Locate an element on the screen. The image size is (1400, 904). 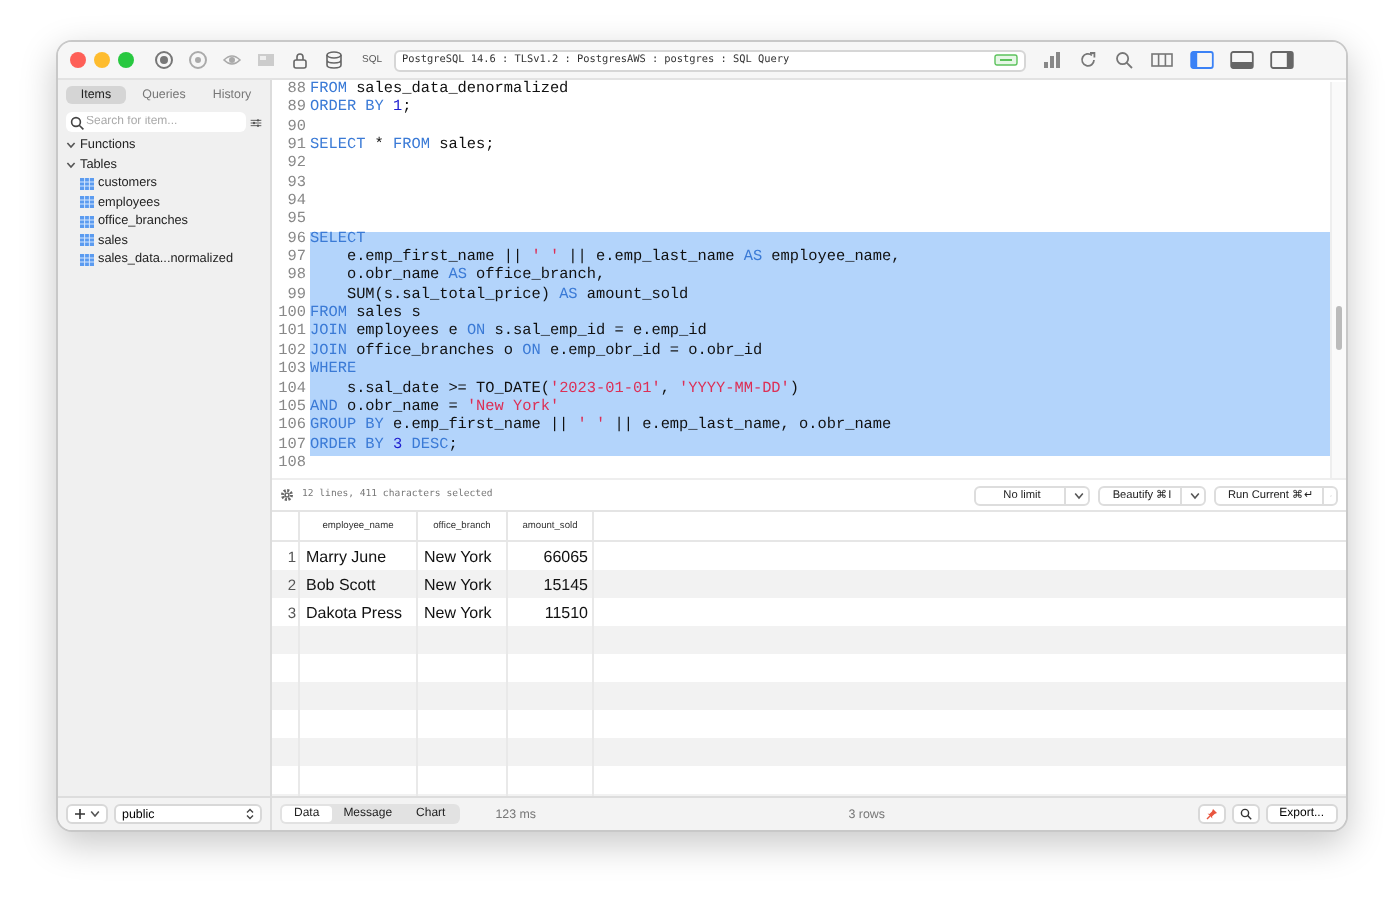
table-cell-text: 15145 is located at coordinates (565, 585).